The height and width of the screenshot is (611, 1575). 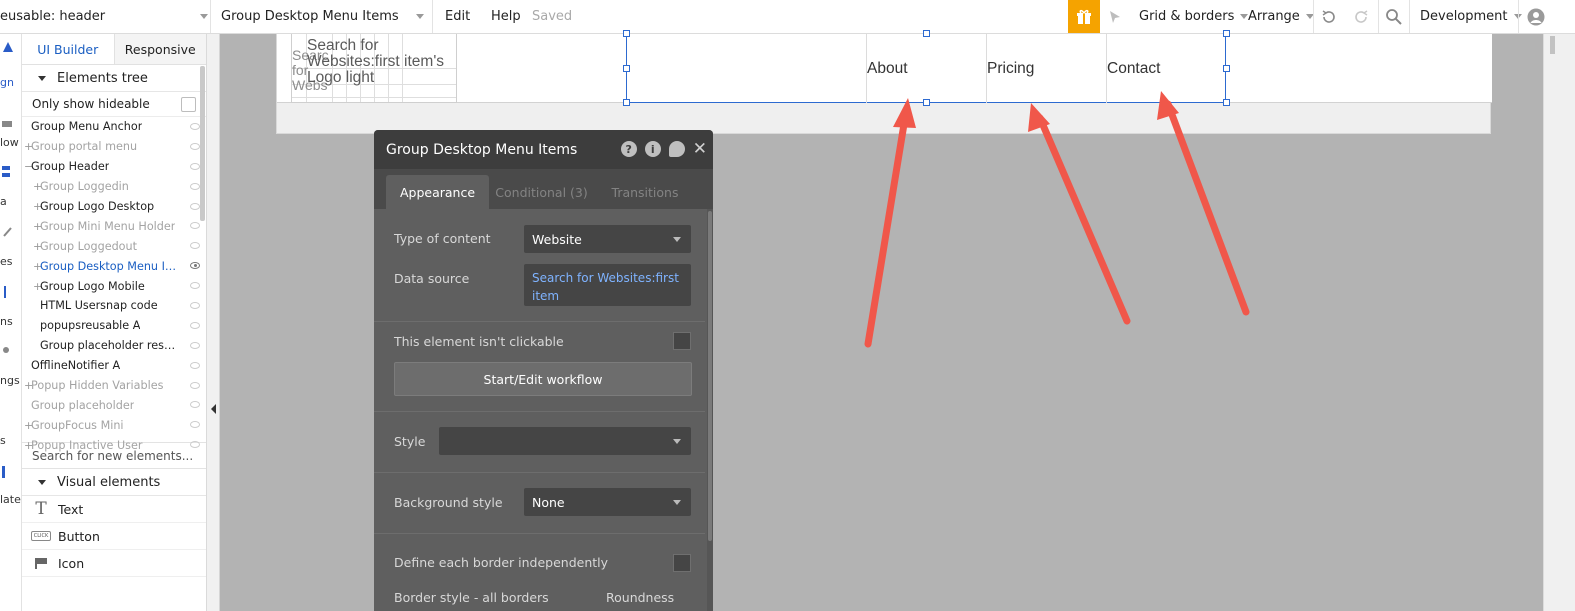 What do you see at coordinates (8, 472) in the screenshot?
I see `template-icon` at bounding box center [8, 472].